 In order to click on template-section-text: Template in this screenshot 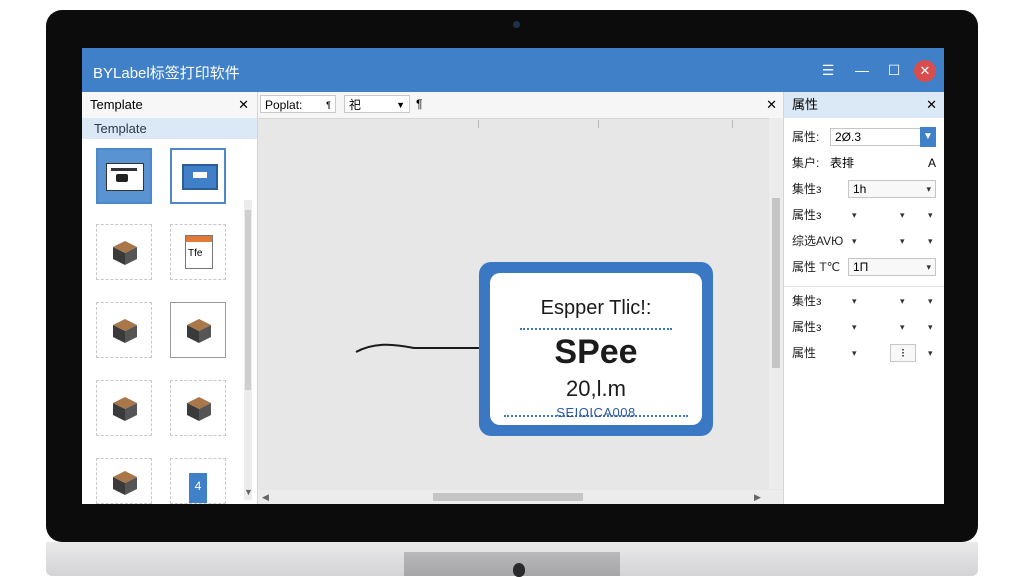, I will do `click(120, 128)`.